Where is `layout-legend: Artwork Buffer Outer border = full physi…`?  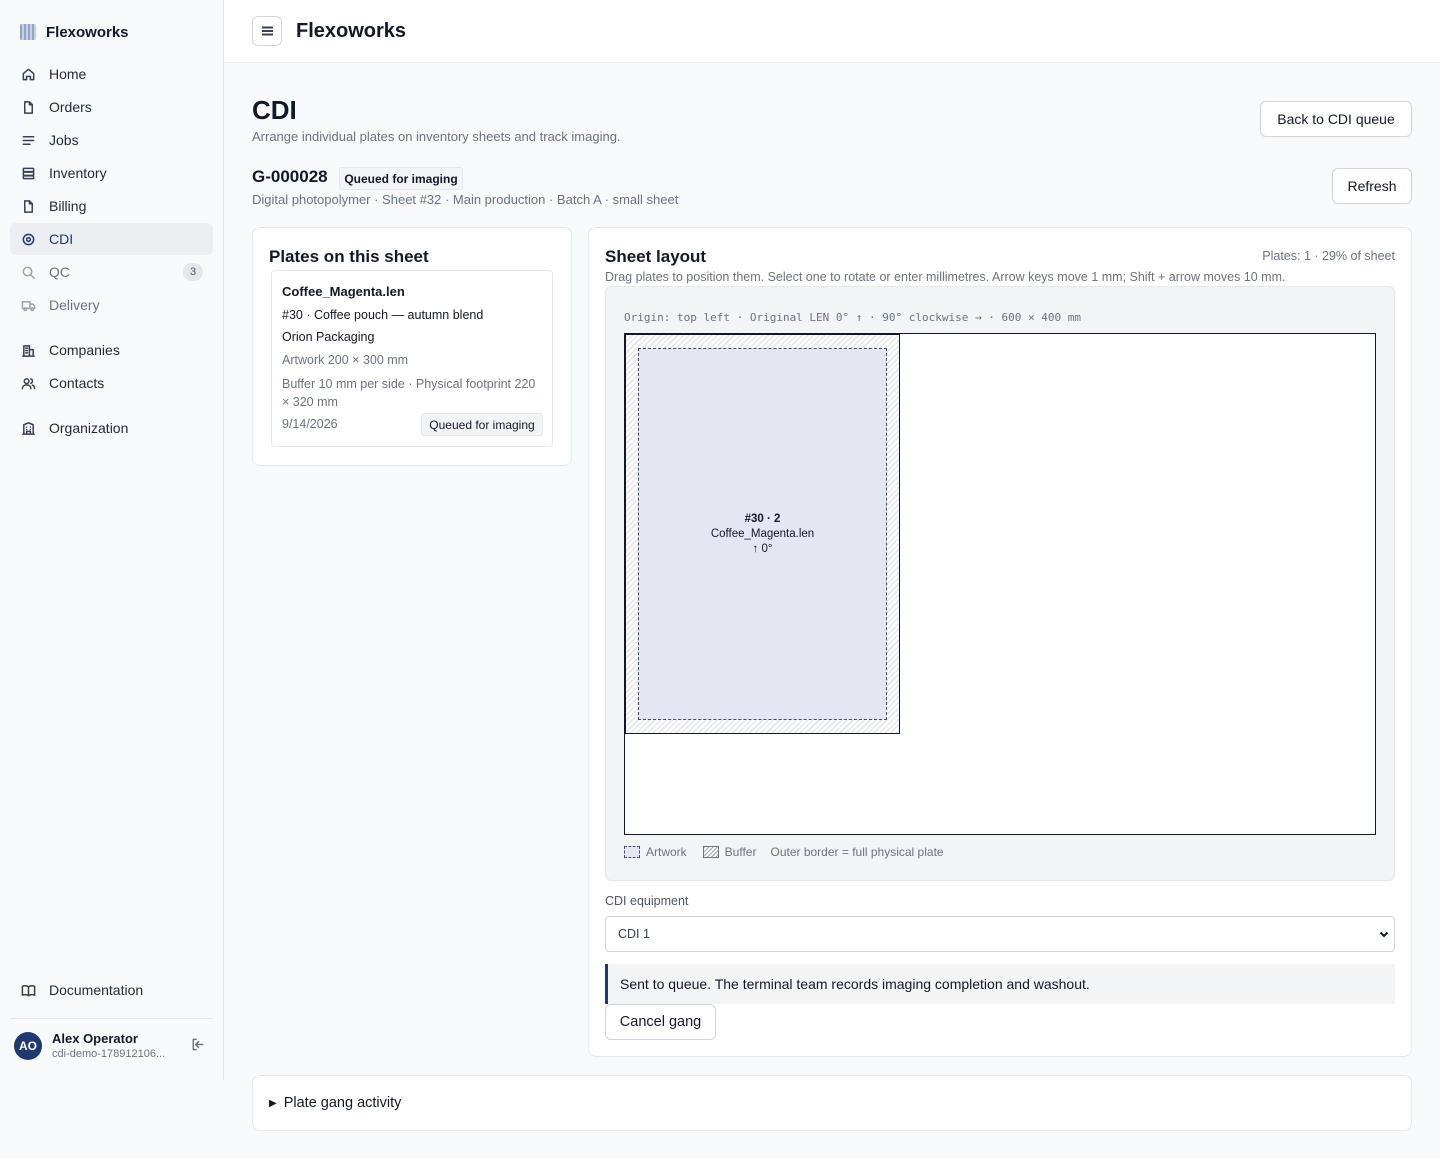
layout-legend: Artwork Buffer Outer border = full physi… is located at coordinates (784, 852).